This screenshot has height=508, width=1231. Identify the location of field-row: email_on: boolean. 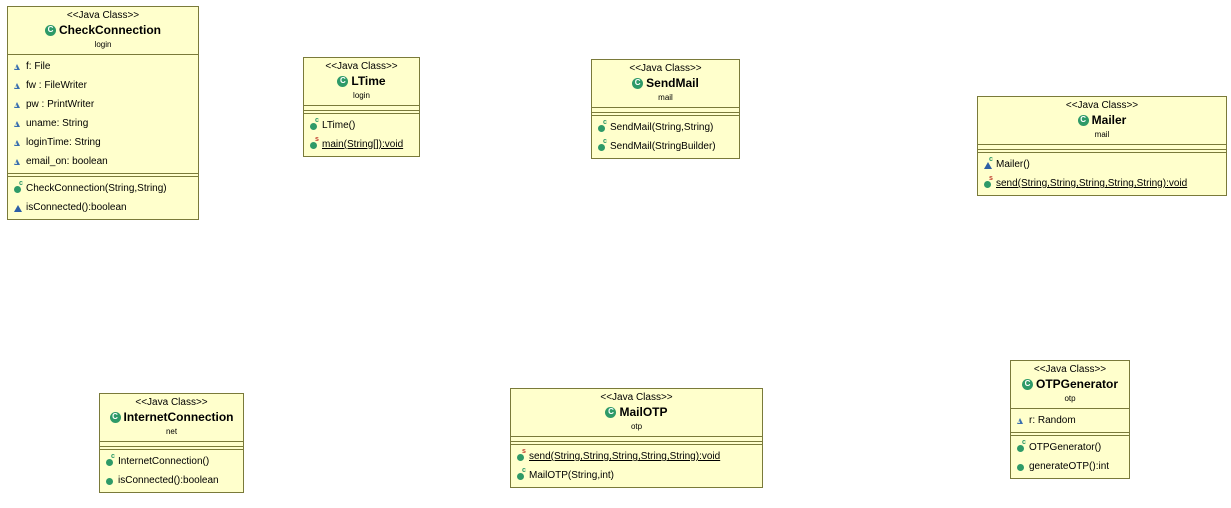
(103, 161).